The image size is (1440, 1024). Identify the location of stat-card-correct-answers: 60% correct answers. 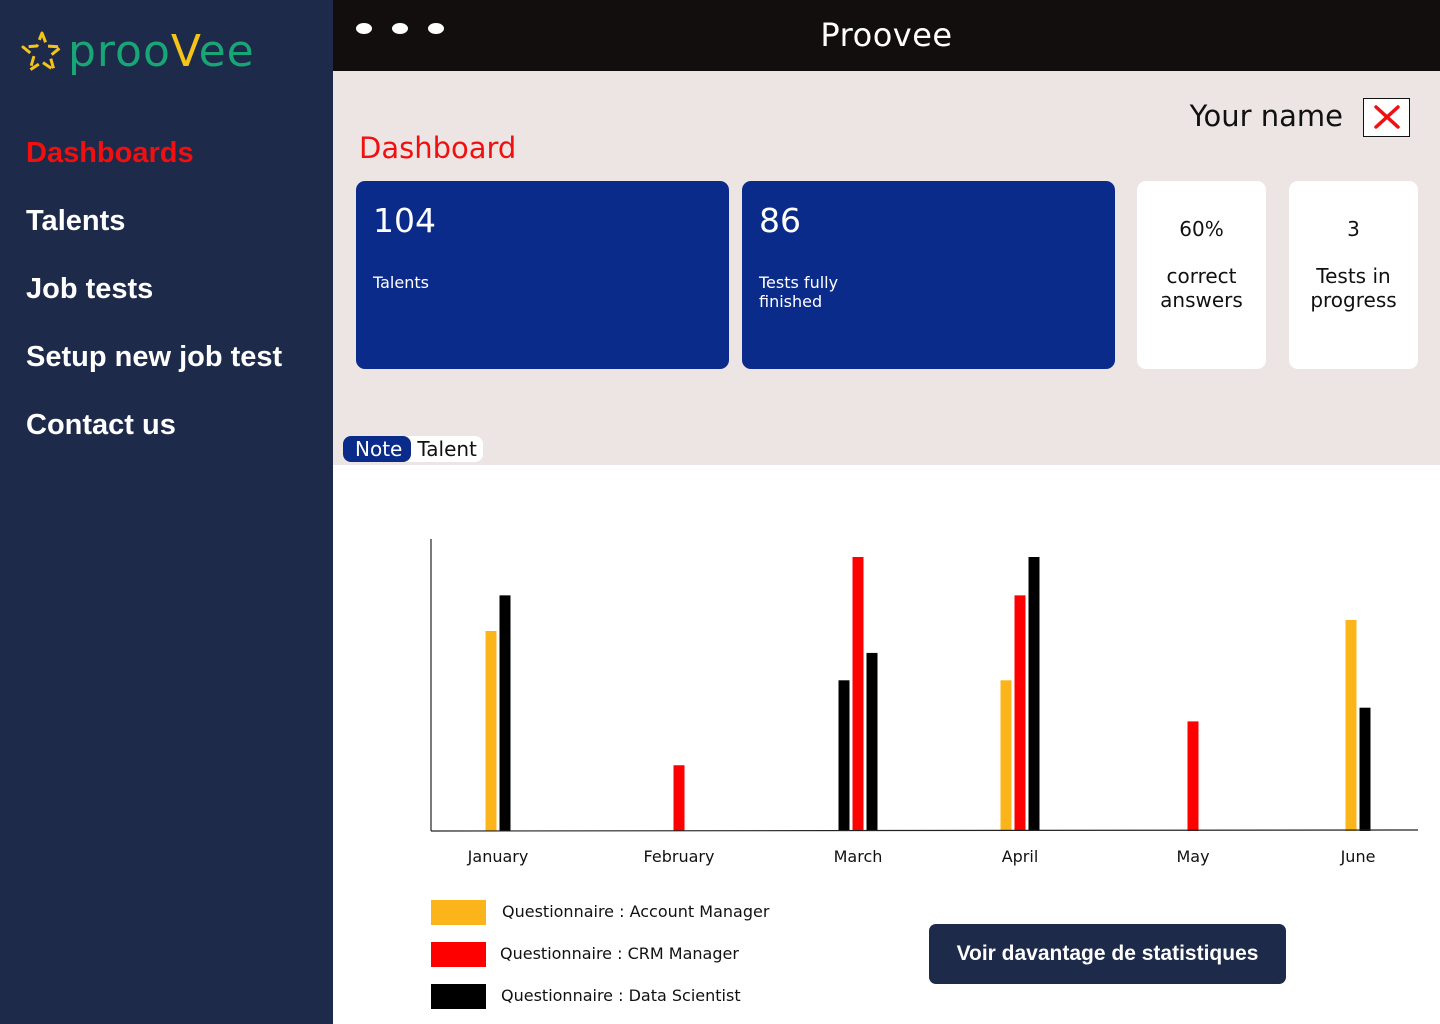
(1201, 275).